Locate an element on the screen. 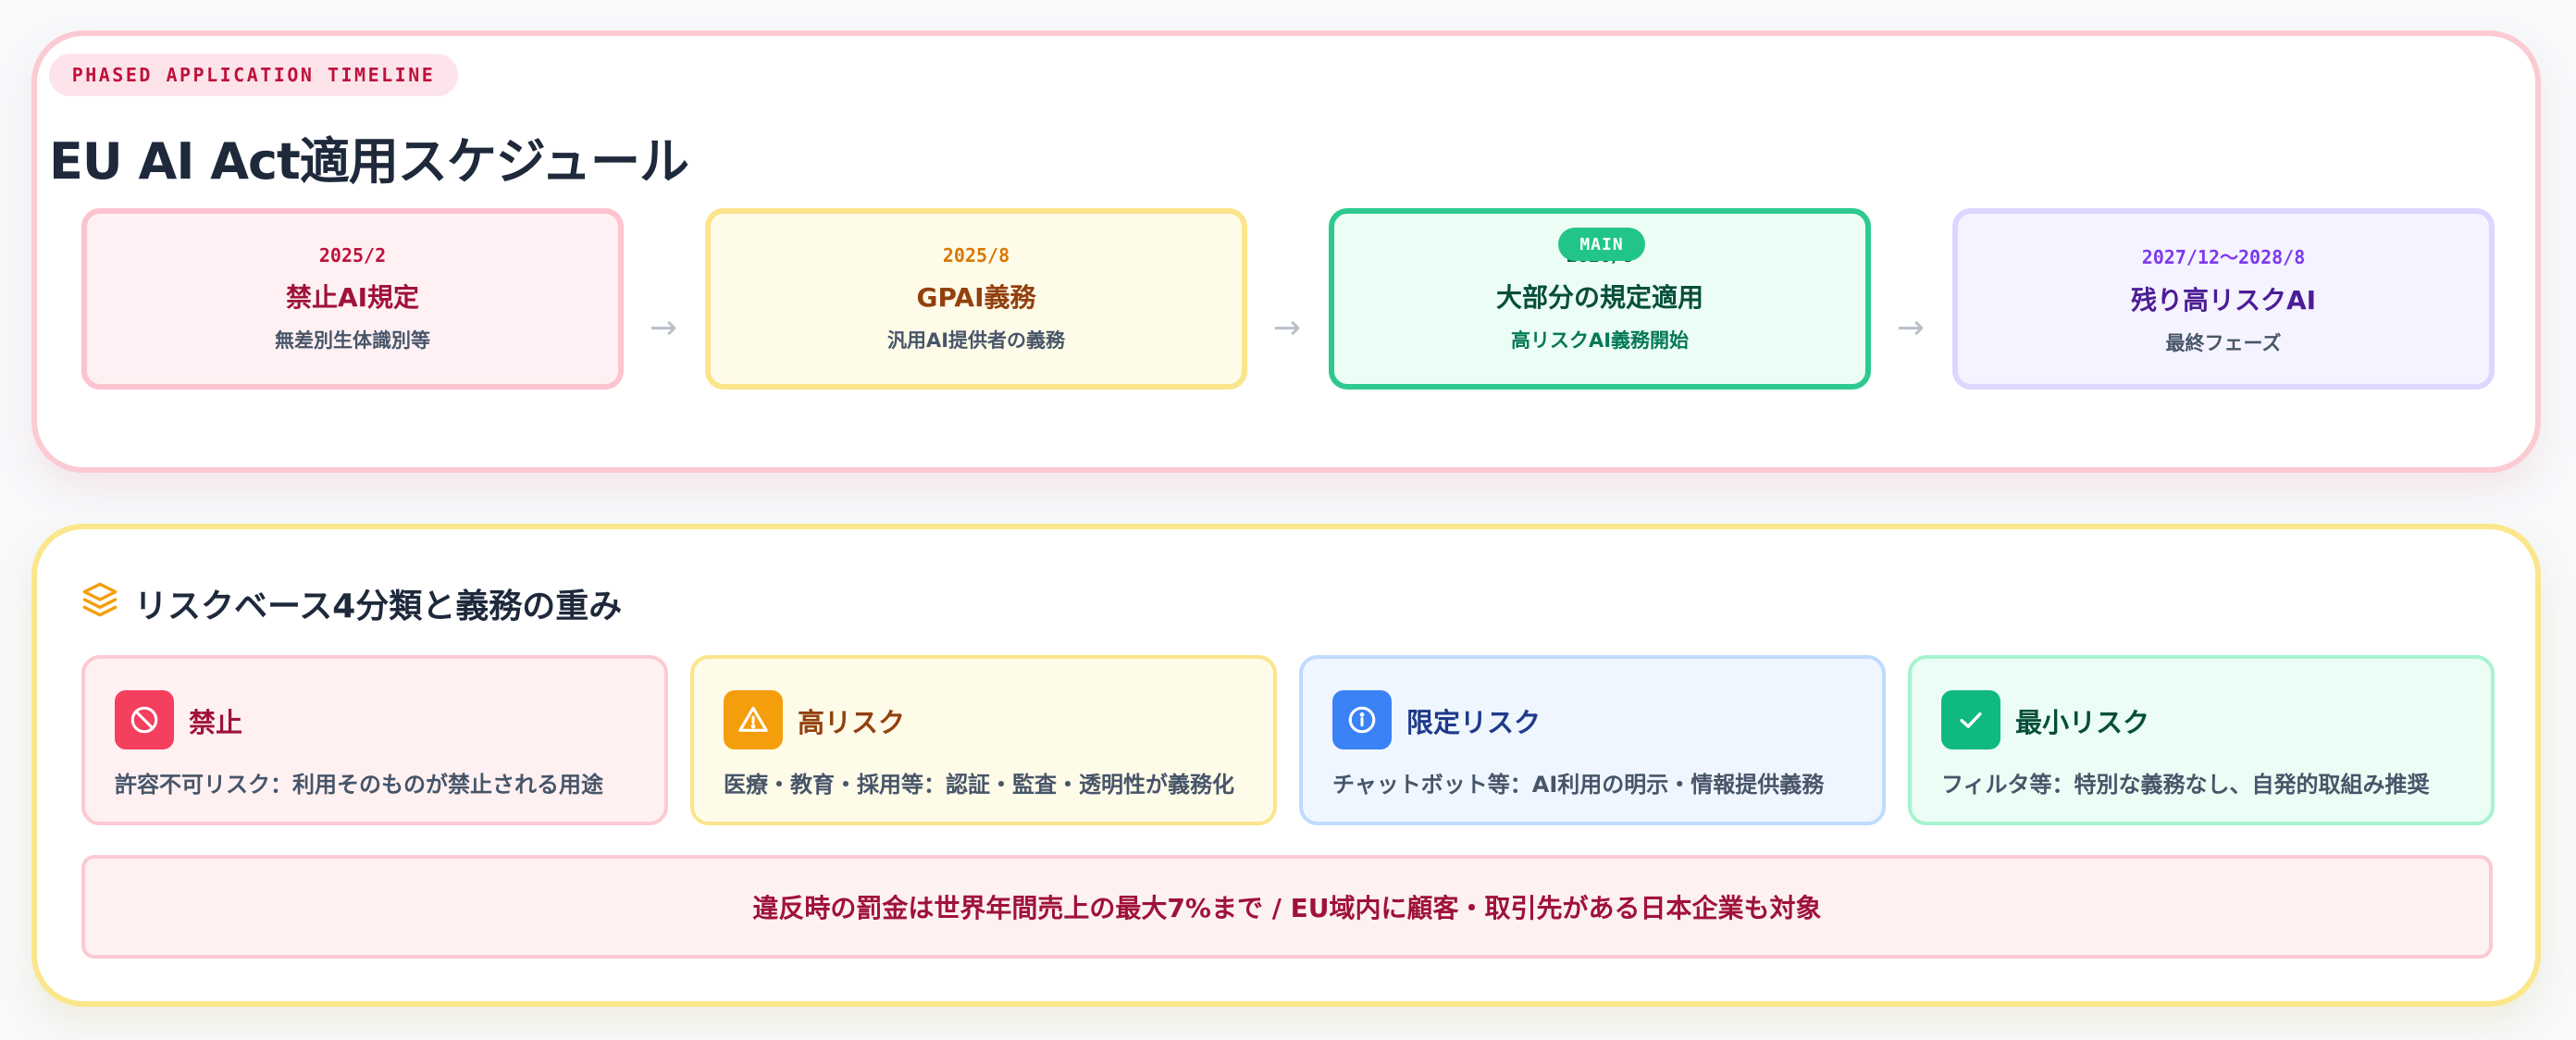  risk-description: チャットボット等：AI利用の明示・情報提供義務 is located at coordinates (1579, 785).